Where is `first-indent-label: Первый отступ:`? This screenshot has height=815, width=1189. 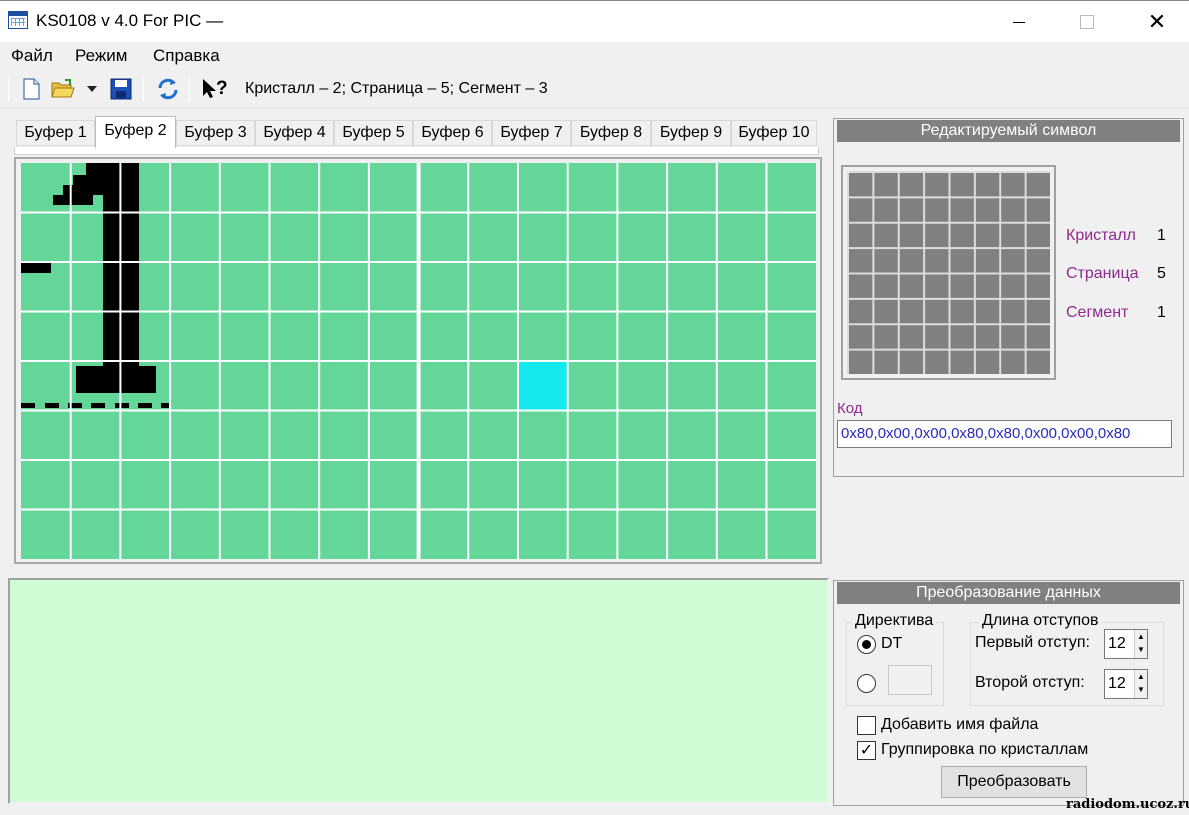
first-indent-label: Первый отступ: is located at coordinates (1032, 642).